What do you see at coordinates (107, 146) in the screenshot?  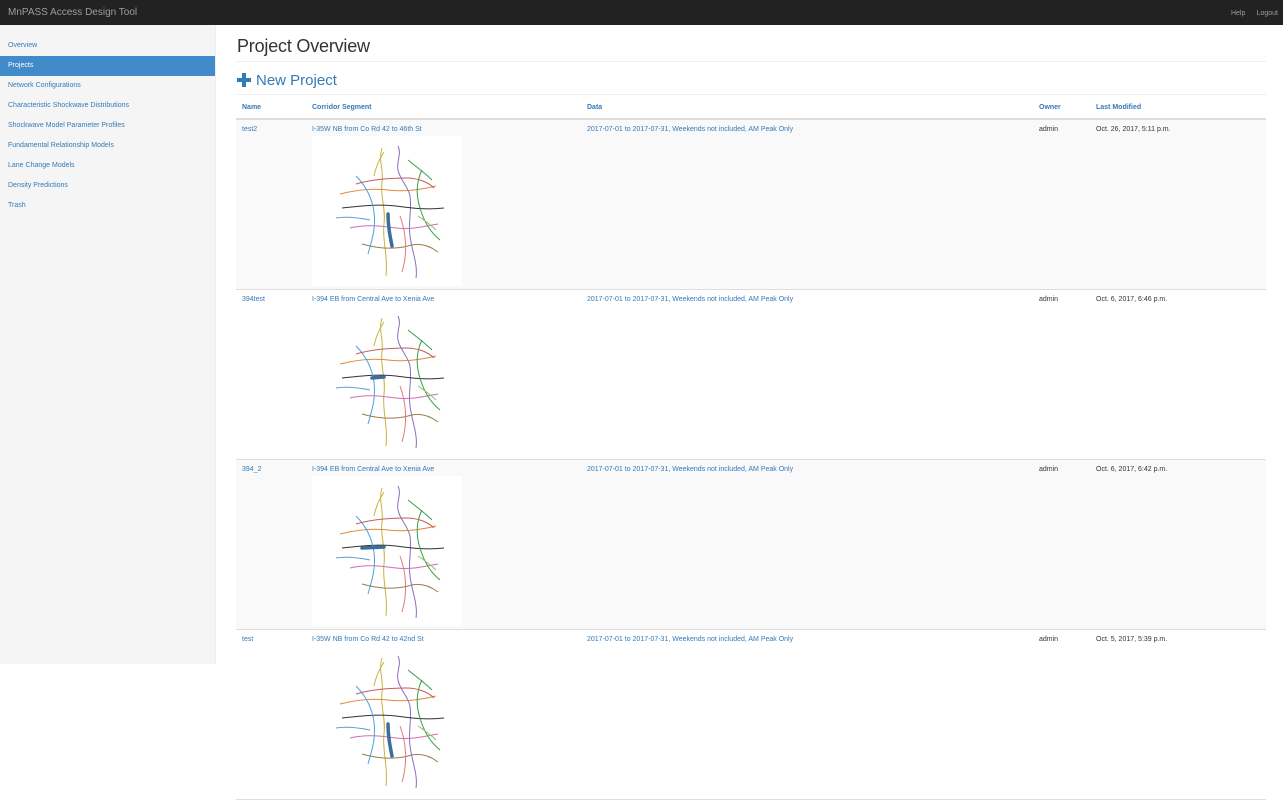 I see `sidebar-item-fundamental-models: Fundamental Relationship Models` at bounding box center [107, 146].